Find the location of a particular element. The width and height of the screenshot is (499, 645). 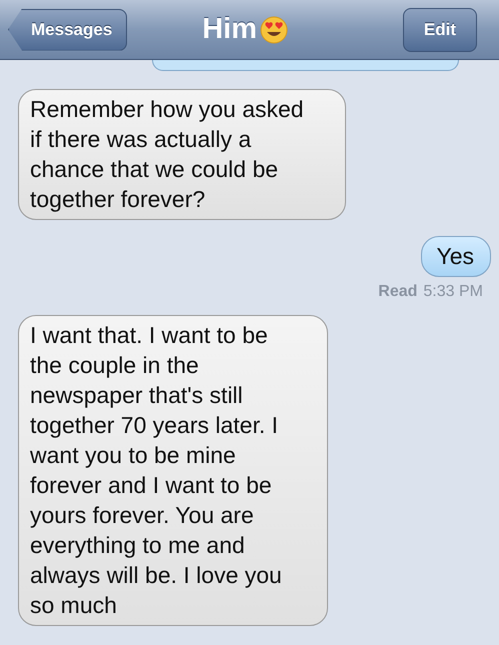

message-bubble: Remember how you asked if there was actually a chance that we could be together forever? is located at coordinates (182, 154).